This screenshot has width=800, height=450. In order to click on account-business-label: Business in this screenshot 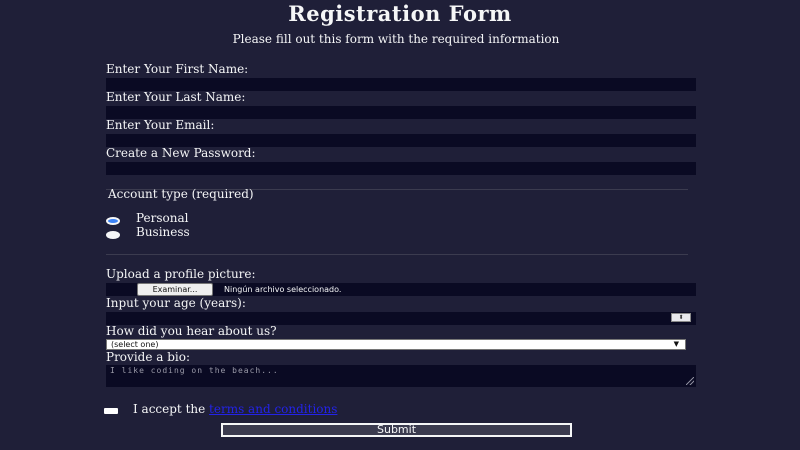, I will do `click(163, 232)`.